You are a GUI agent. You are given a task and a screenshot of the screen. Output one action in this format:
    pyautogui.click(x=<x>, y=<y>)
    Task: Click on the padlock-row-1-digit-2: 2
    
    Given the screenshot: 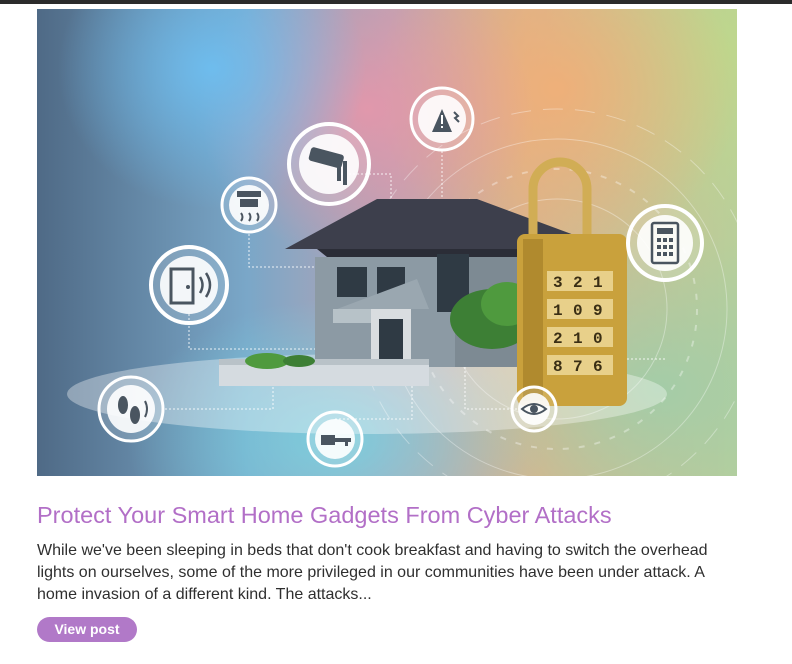 What is the action you would take?
    pyautogui.click(x=578, y=283)
    